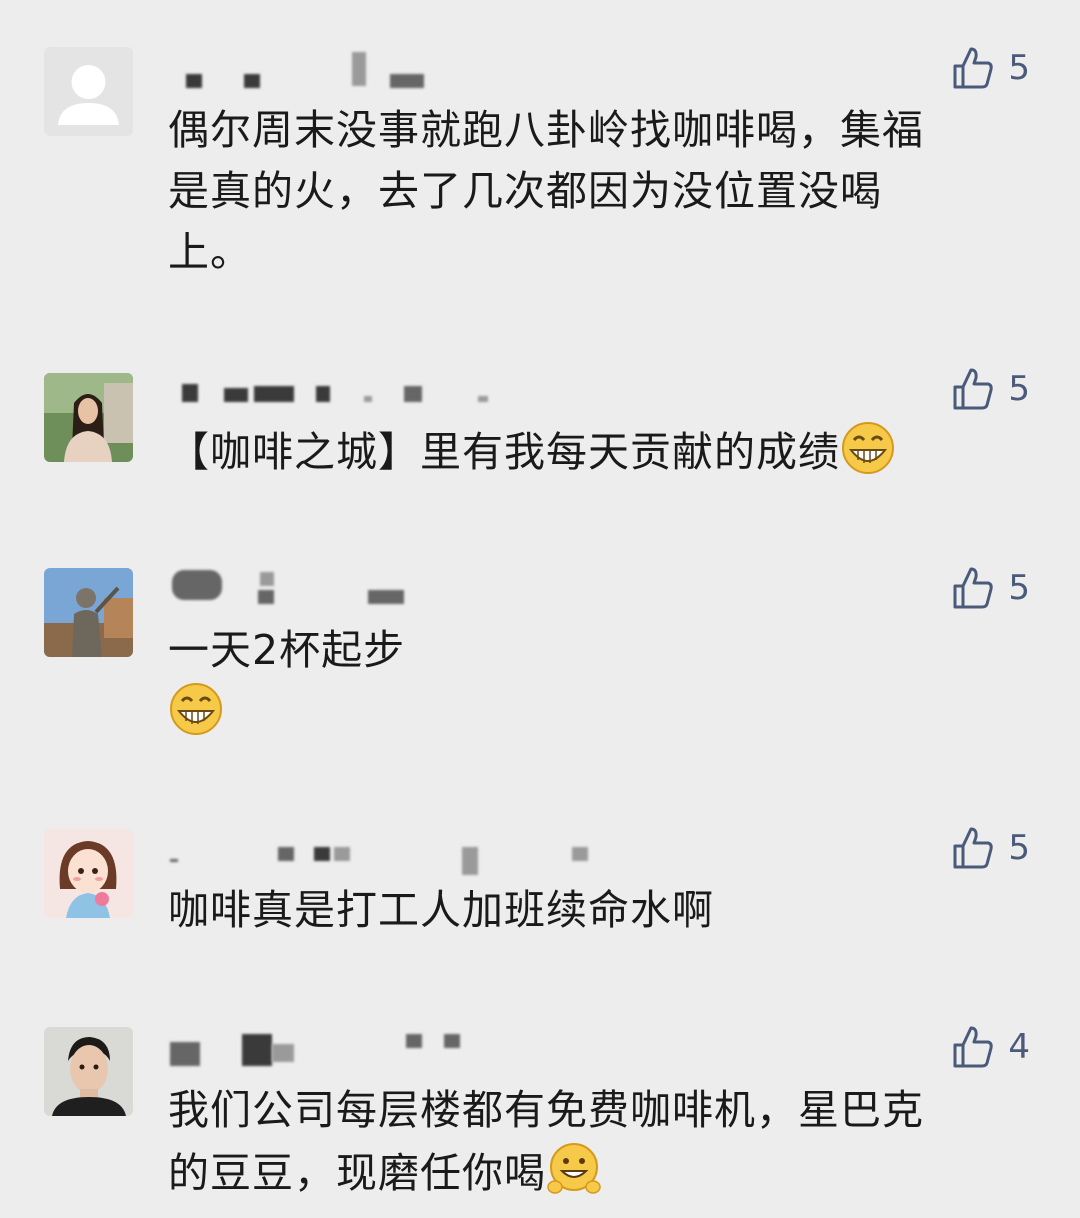  I want to click on like-button: 4, so click(991, 1047).